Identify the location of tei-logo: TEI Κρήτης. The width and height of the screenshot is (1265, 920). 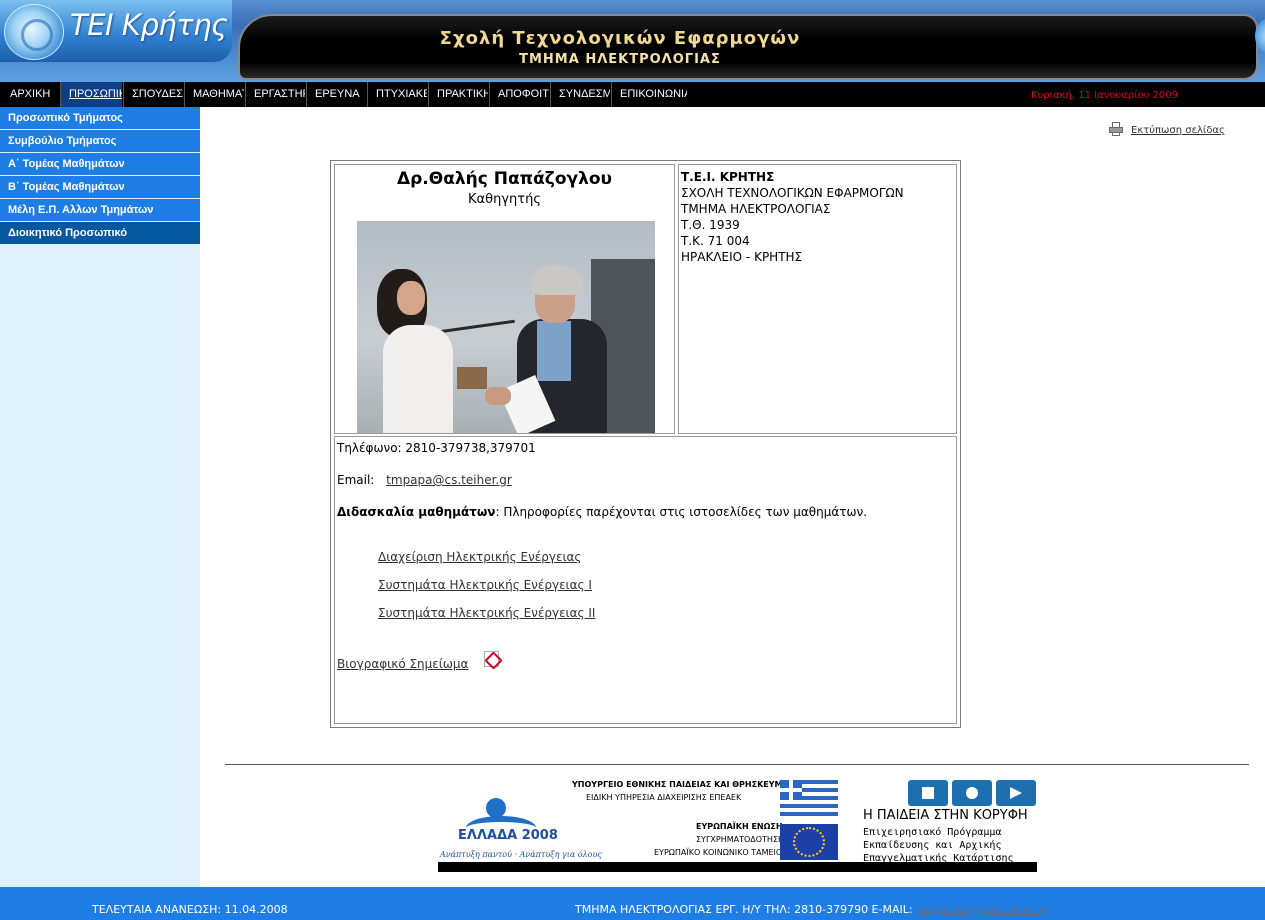
(116, 31).